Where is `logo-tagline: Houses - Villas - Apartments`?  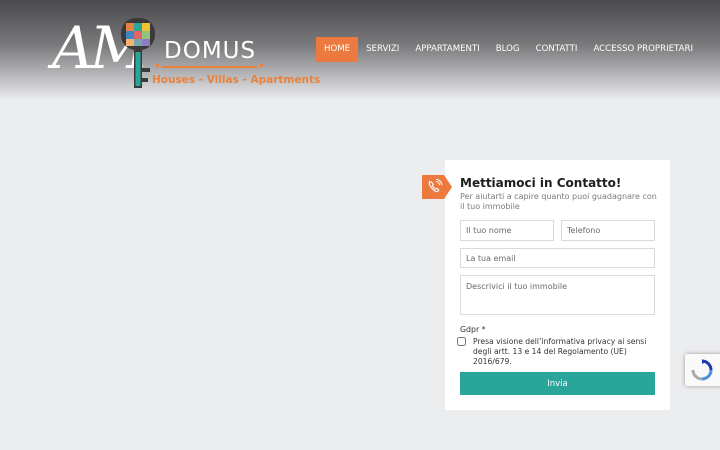
logo-tagline: Houses - Villas - Apartments is located at coordinates (236, 80).